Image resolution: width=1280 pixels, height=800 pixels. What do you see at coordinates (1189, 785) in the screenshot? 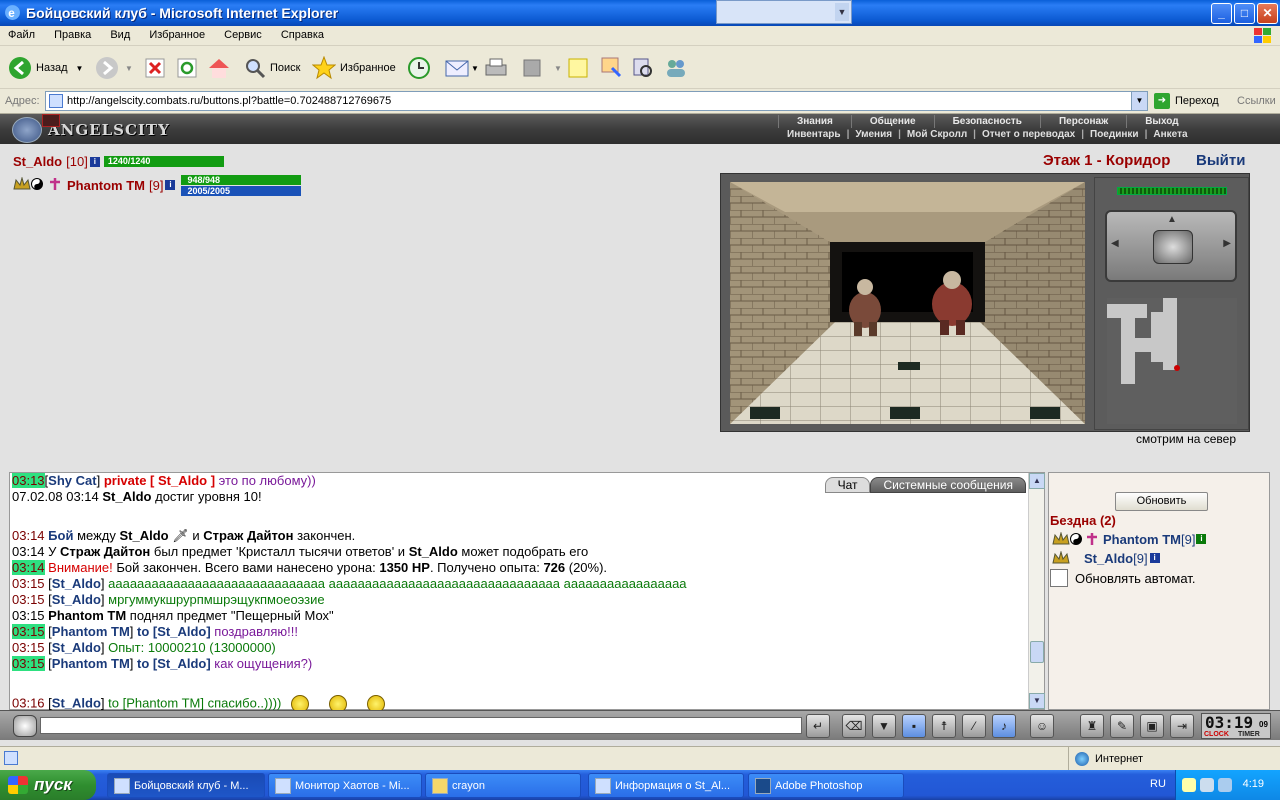
I see `tray-arrow-icon` at bounding box center [1189, 785].